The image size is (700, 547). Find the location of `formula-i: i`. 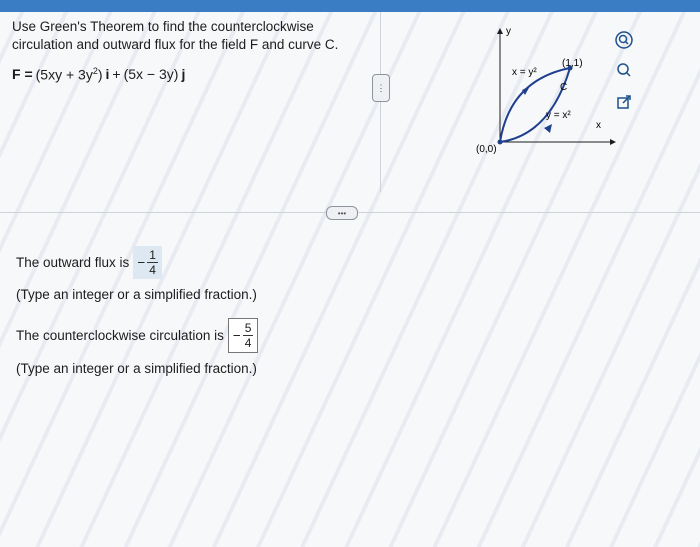

formula-i: i is located at coordinates (107, 74).